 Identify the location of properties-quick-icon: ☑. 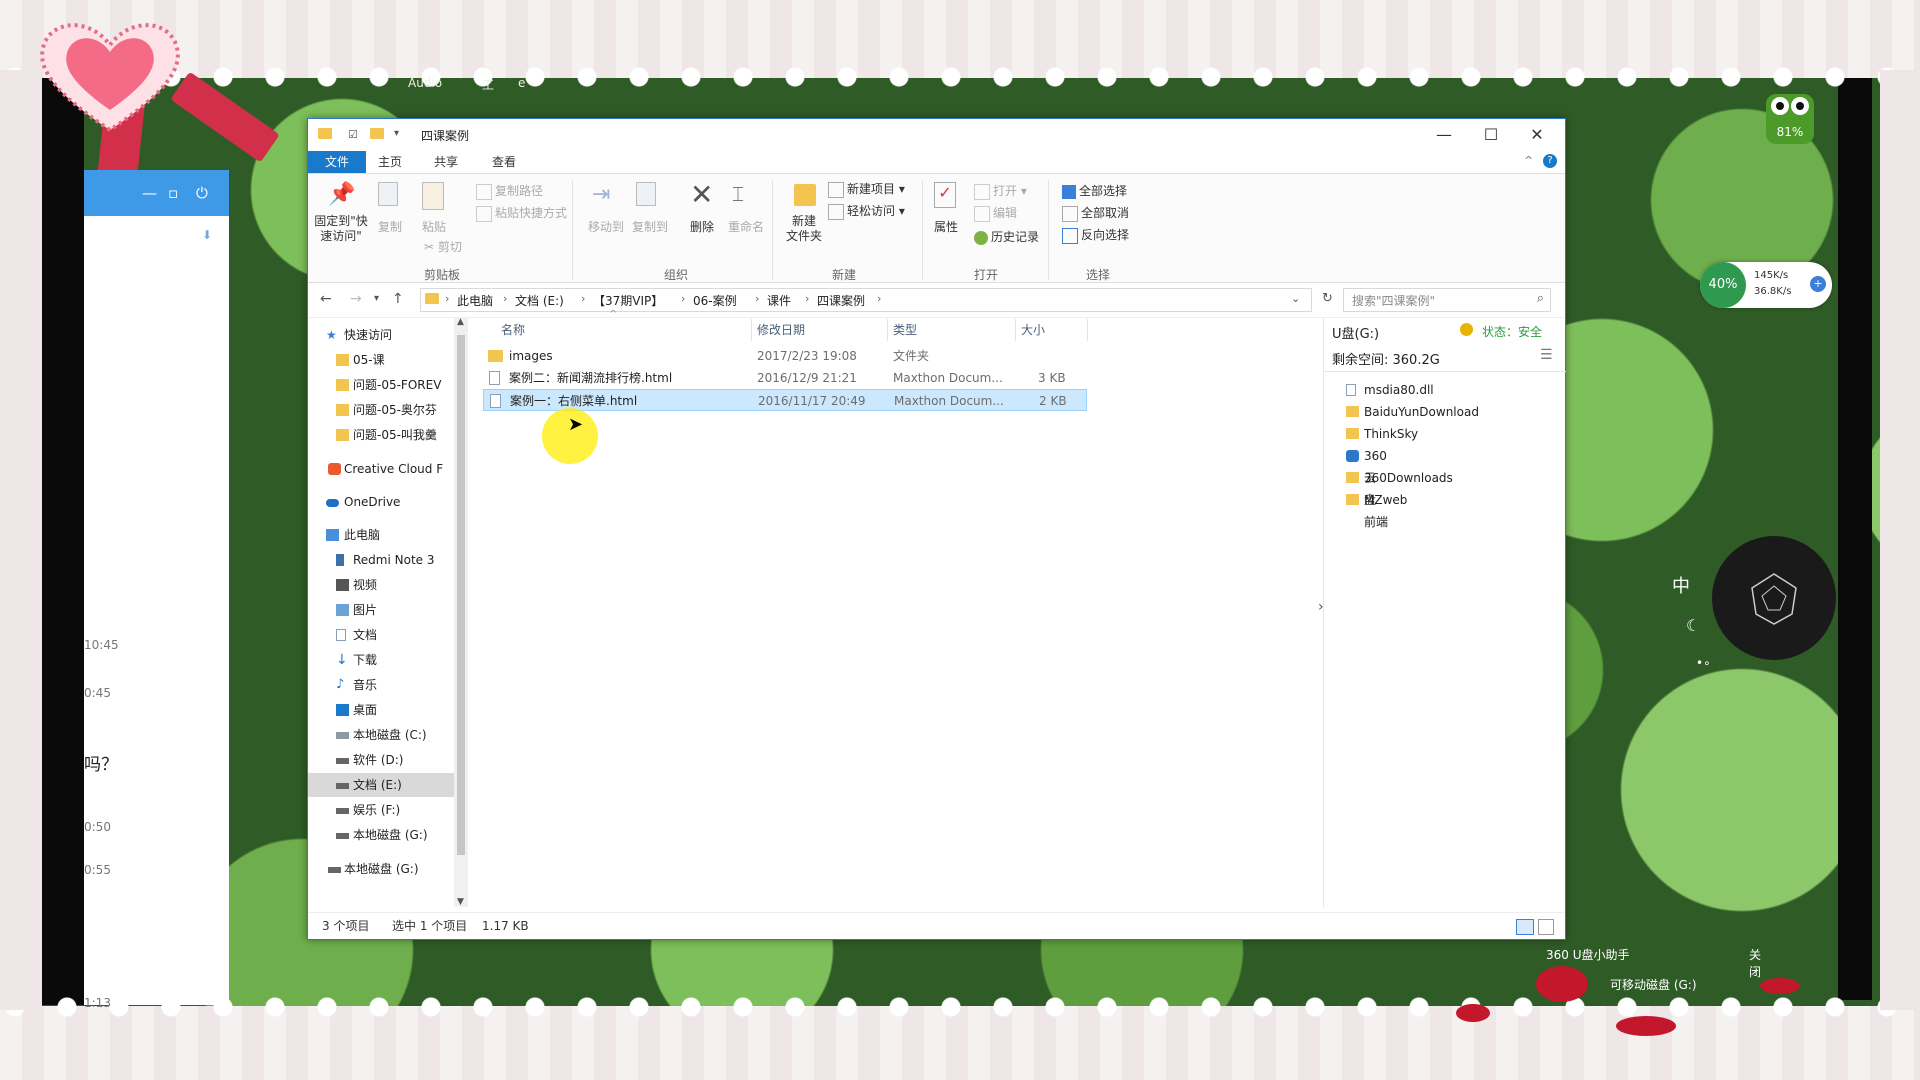
(353, 134).